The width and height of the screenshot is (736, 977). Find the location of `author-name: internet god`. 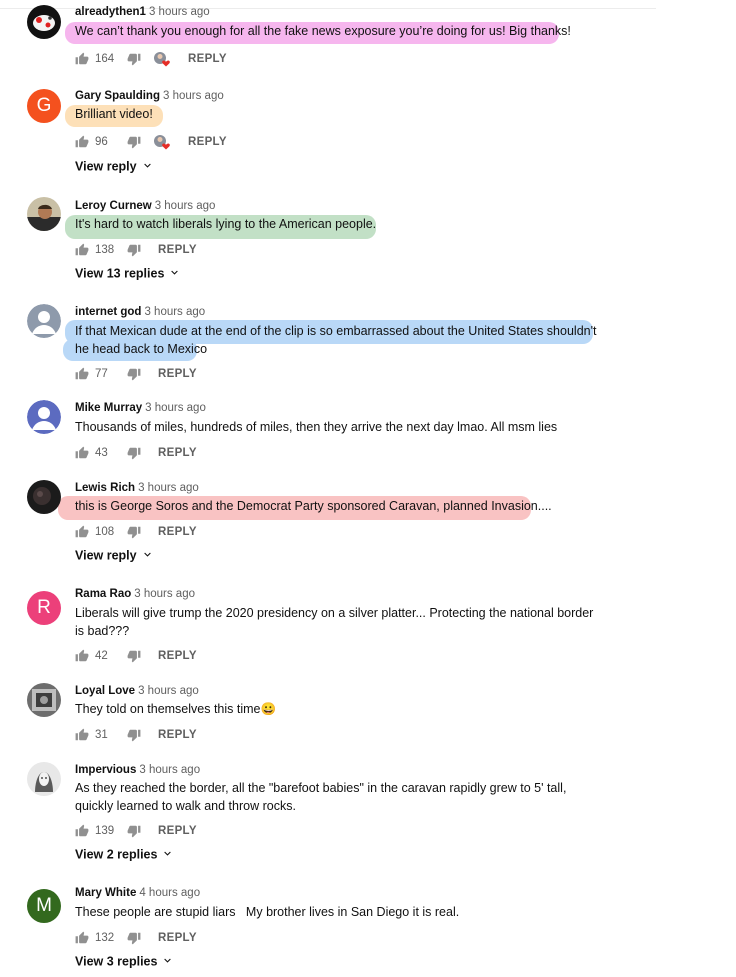

author-name: internet god is located at coordinates (108, 312).